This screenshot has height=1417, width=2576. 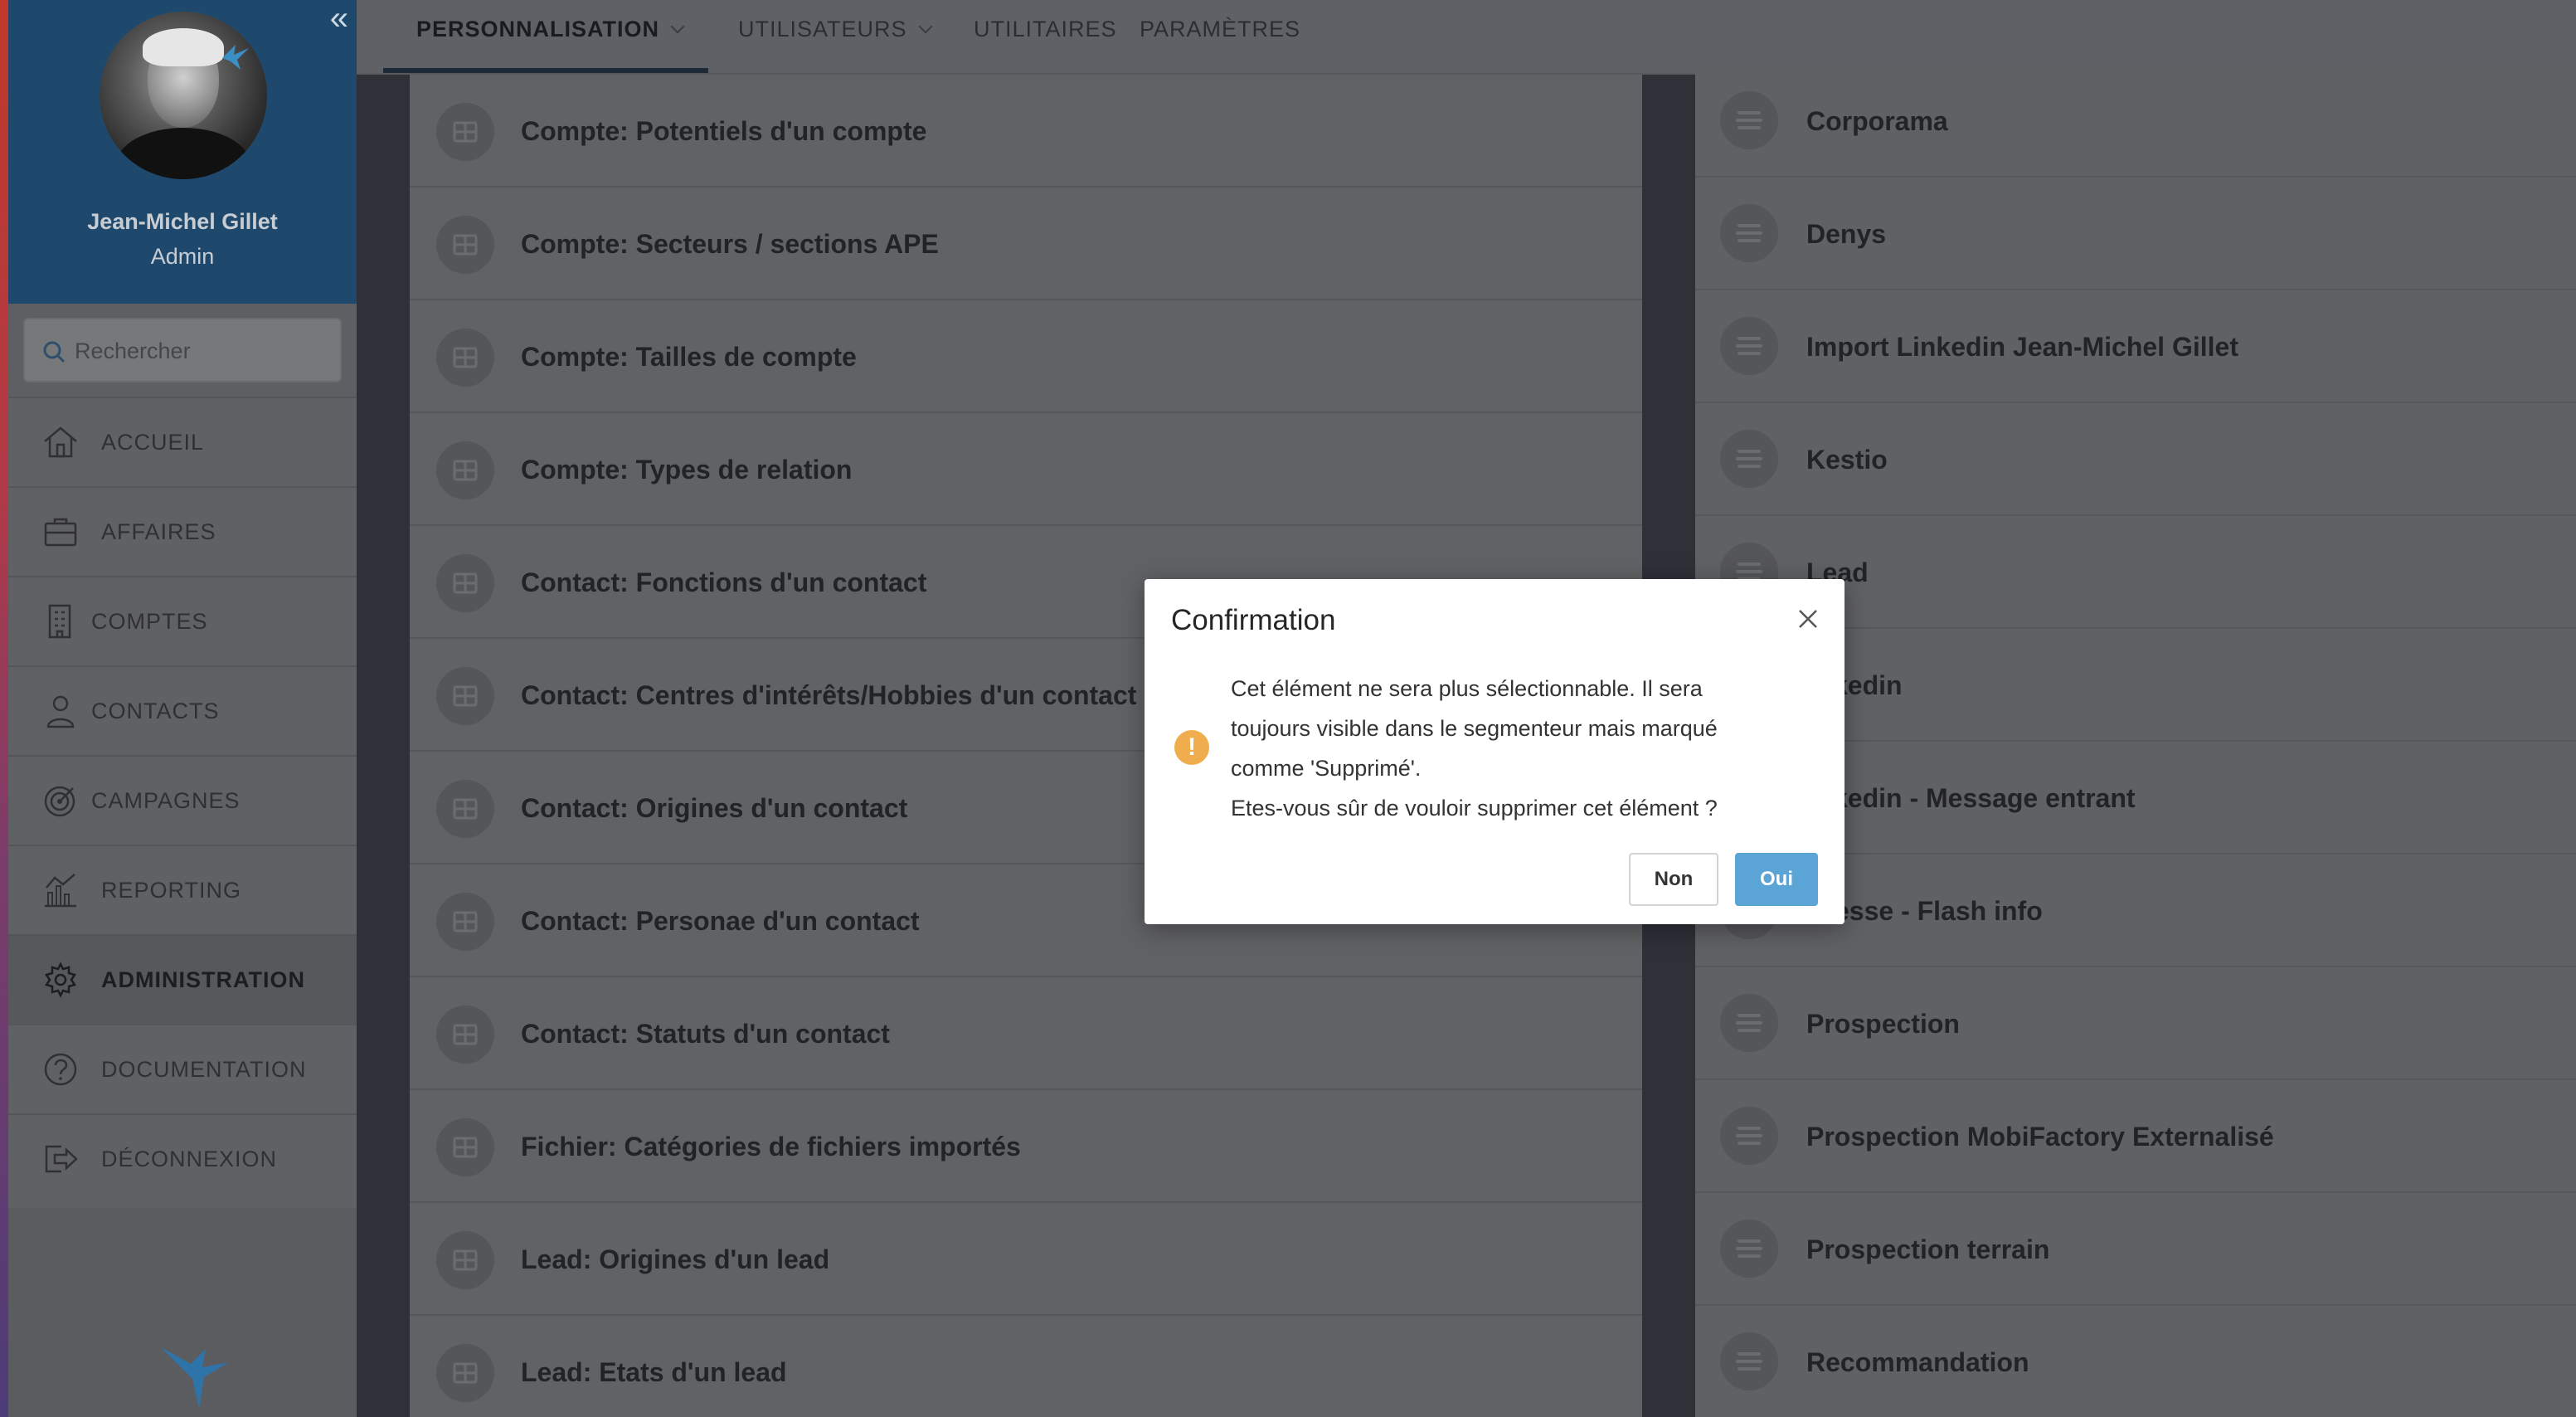 What do you see at coordinates (166, 800) in the screenshot?
I see `nav-label: CAMPAGNES` at bounding box center [166, 800].